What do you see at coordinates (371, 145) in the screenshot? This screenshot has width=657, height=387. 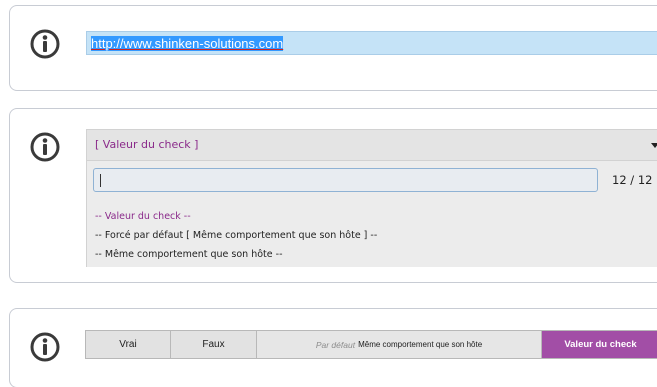 I see `check-select: [ Valeur du check ]` at bounding box center [371, 145].